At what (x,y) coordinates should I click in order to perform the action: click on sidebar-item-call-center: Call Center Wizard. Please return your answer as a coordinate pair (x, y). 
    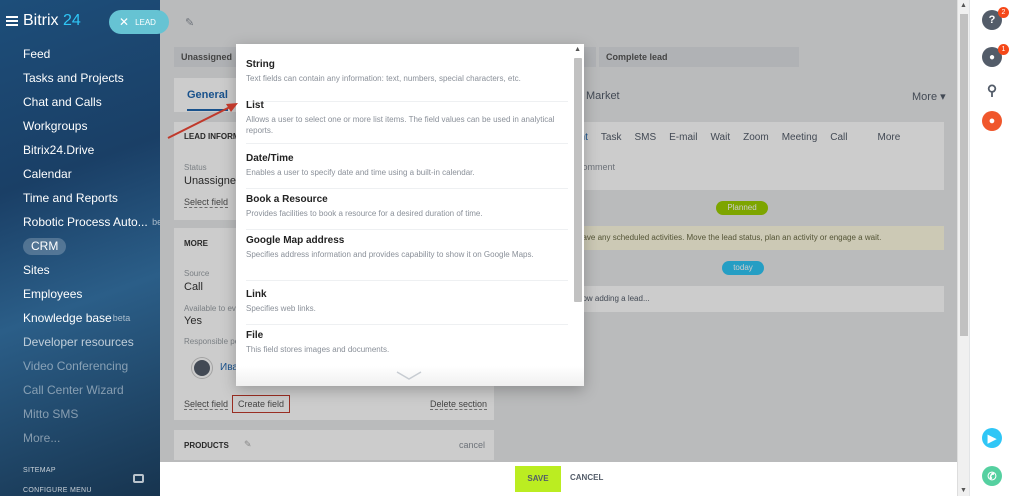
    Looking at the image, I should click on (80, 392).